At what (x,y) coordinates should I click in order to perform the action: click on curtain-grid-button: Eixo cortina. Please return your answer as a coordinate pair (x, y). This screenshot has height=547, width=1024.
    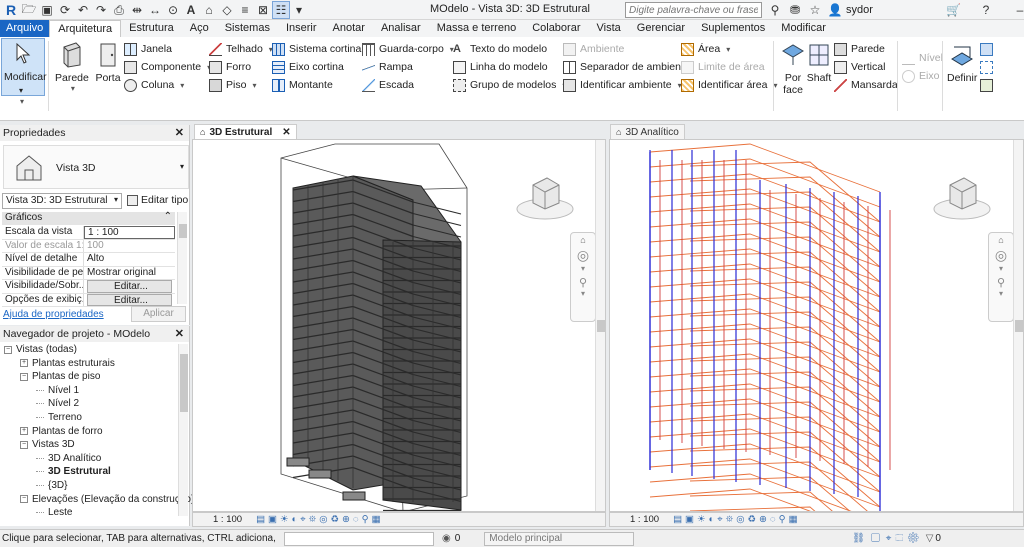
    Looking at the image, I should click on (308, 67).